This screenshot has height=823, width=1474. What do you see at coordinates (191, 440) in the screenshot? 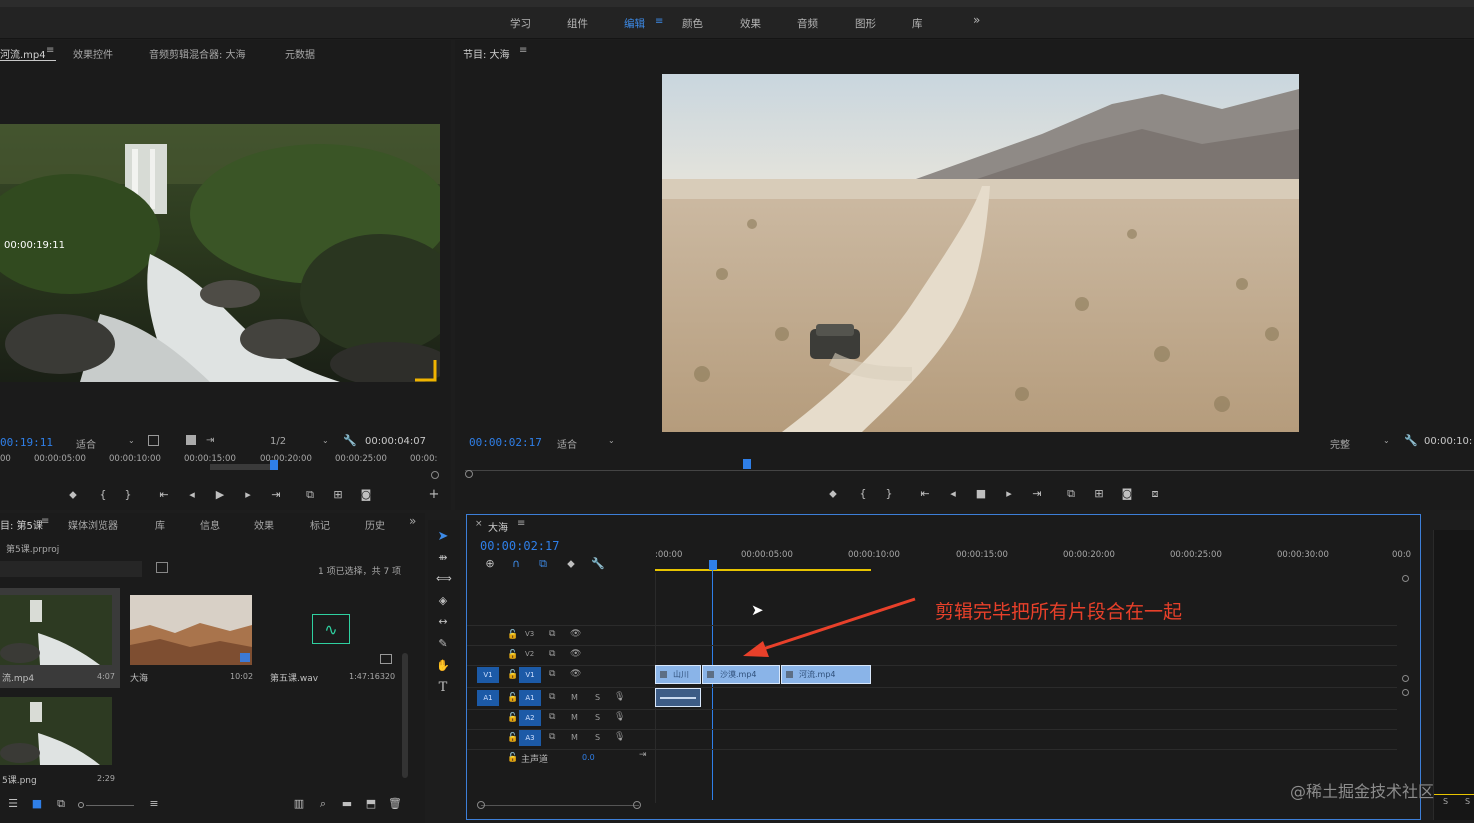
I see `marker-icon` at bounding box center [191, 440].